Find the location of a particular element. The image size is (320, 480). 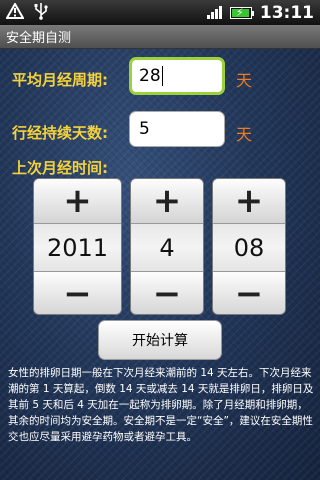

clock: 13:11 is located at coordinates (286, 12).